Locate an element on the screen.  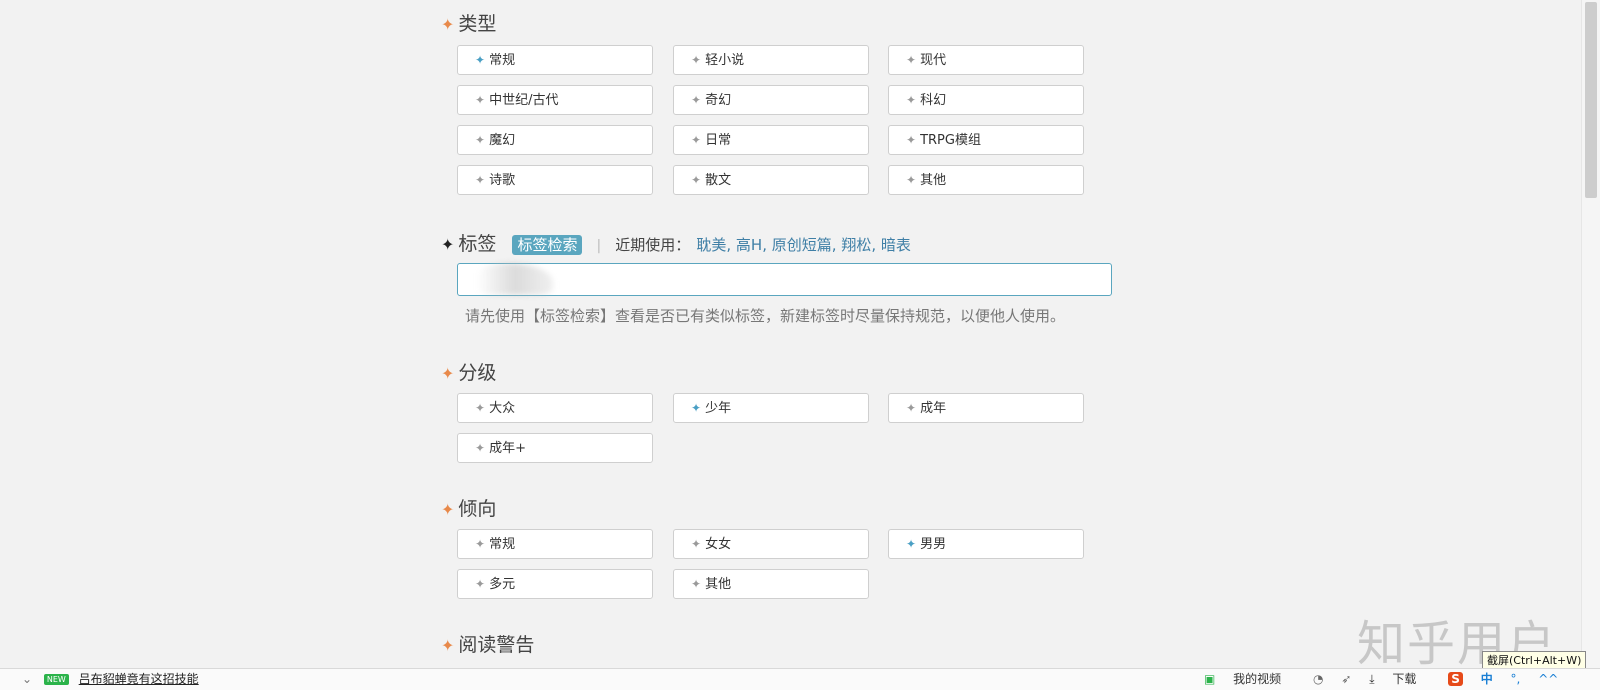
recent-tags-list: 耽美, 高H, 原创短篇, 翔松, 暗表 is located at coordinates (803, 244).